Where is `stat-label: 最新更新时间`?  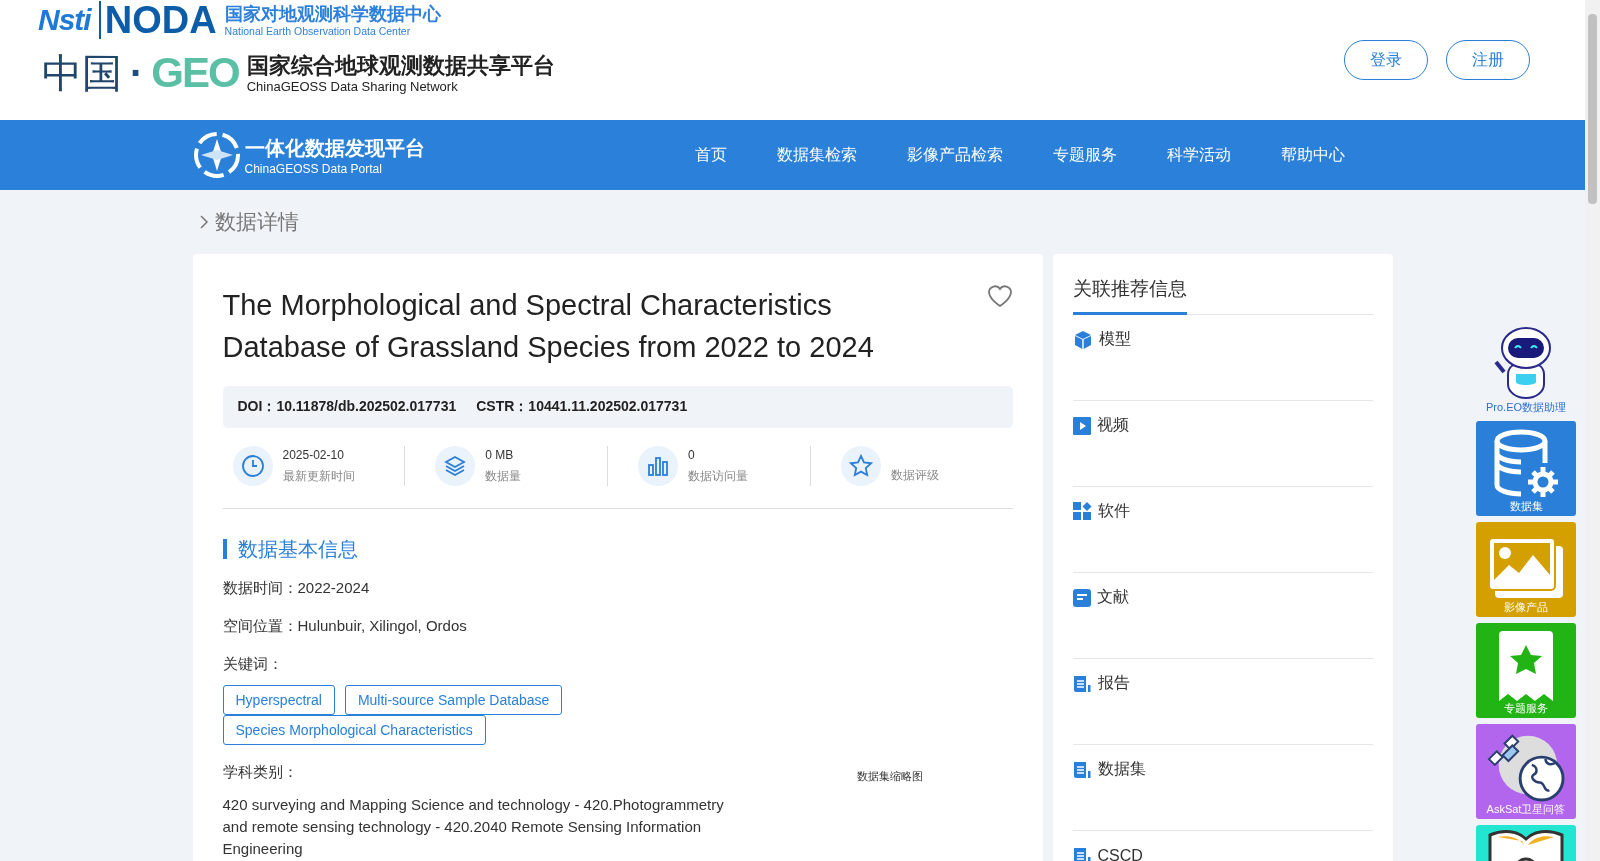
stat-label: 最新更新时间 is located at coordinates (318, 476).